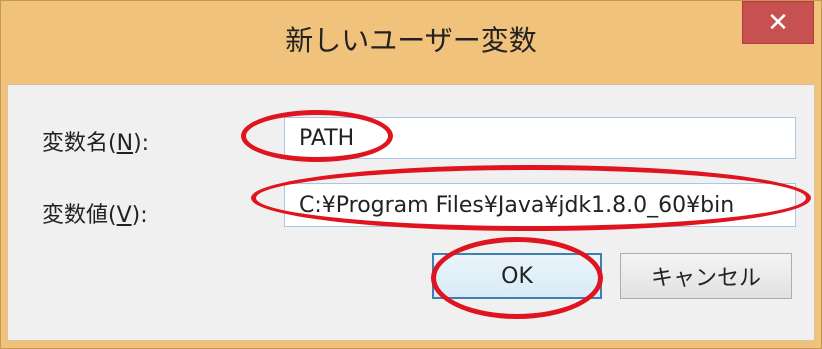 This screenshot has height=349, width=822. I want to click on ok-button: OK, so click(517, 276).